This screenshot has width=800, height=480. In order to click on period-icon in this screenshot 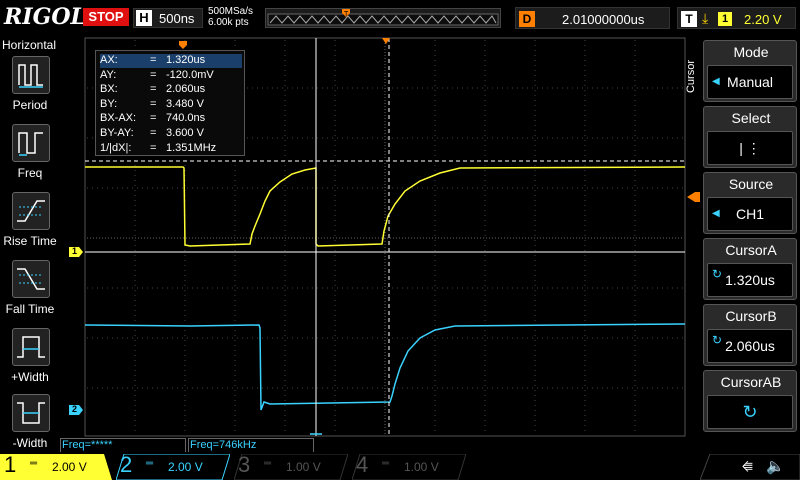, I will do `click(31, 75)`.